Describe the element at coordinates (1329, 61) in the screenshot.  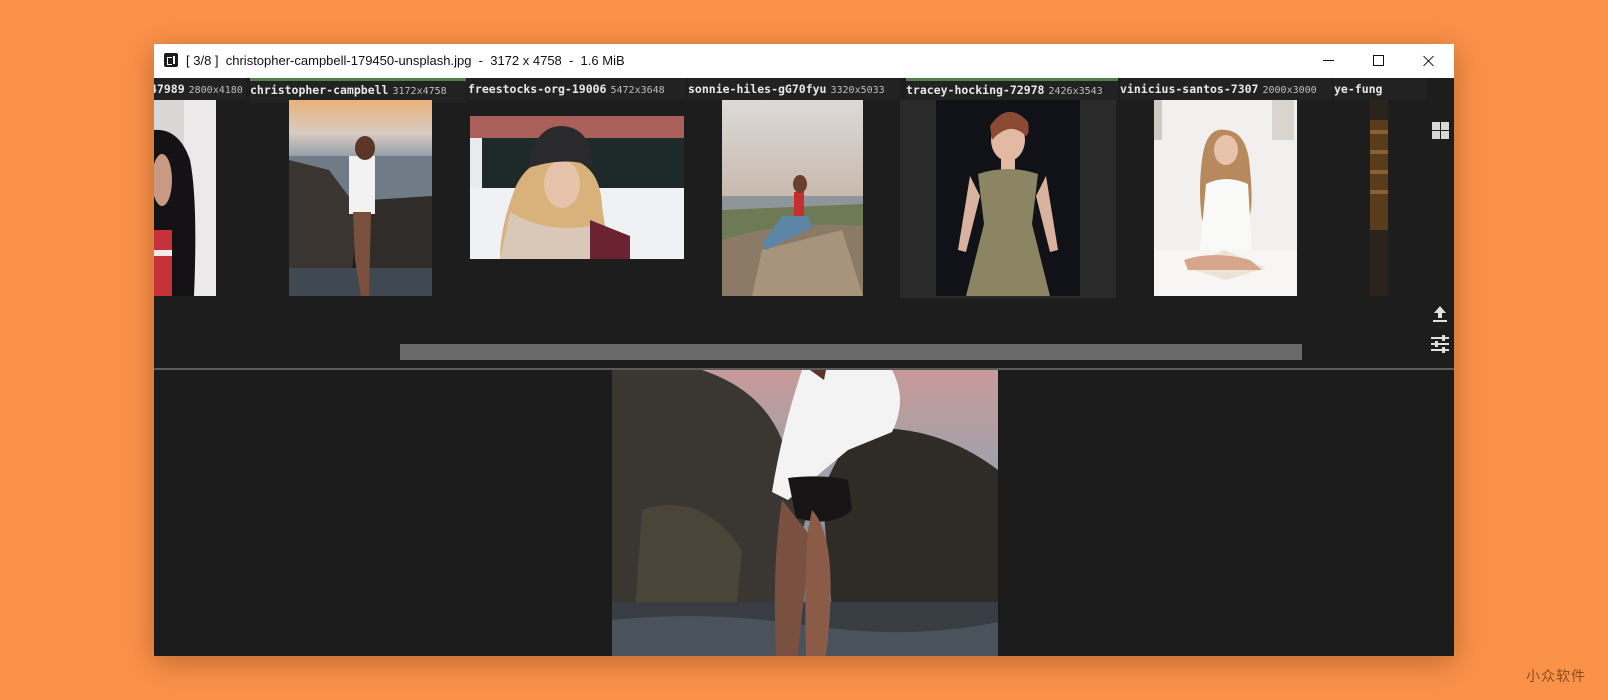
I see `minimize-button` at that location.